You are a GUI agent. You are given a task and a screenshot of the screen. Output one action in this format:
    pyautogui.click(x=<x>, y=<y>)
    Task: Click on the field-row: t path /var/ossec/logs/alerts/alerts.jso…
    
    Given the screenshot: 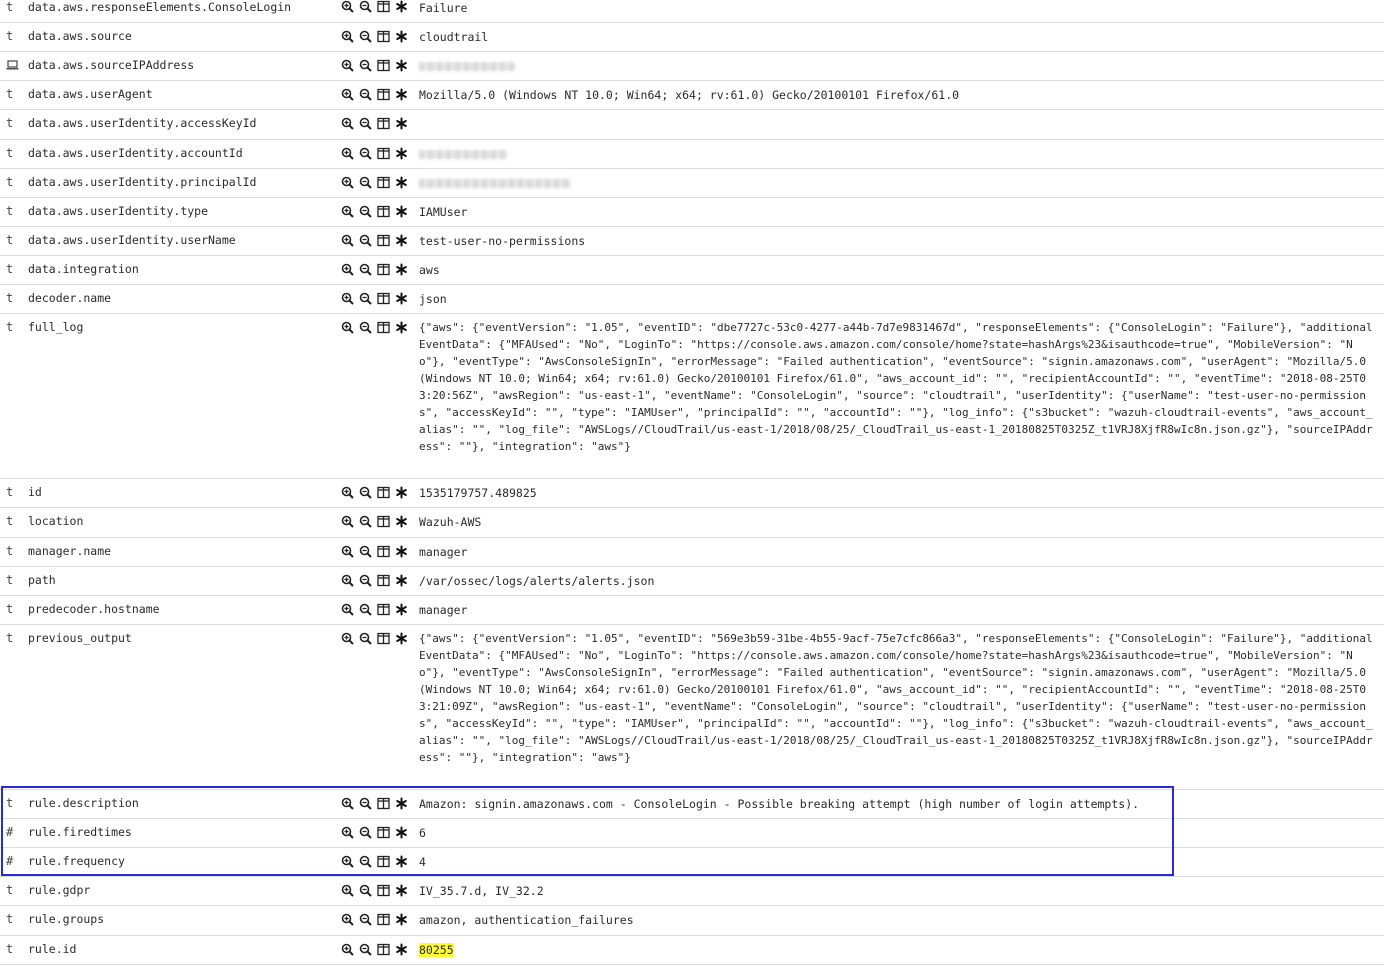 What is the action you would take?
    pyautogui.click(x=692, y=581)
    